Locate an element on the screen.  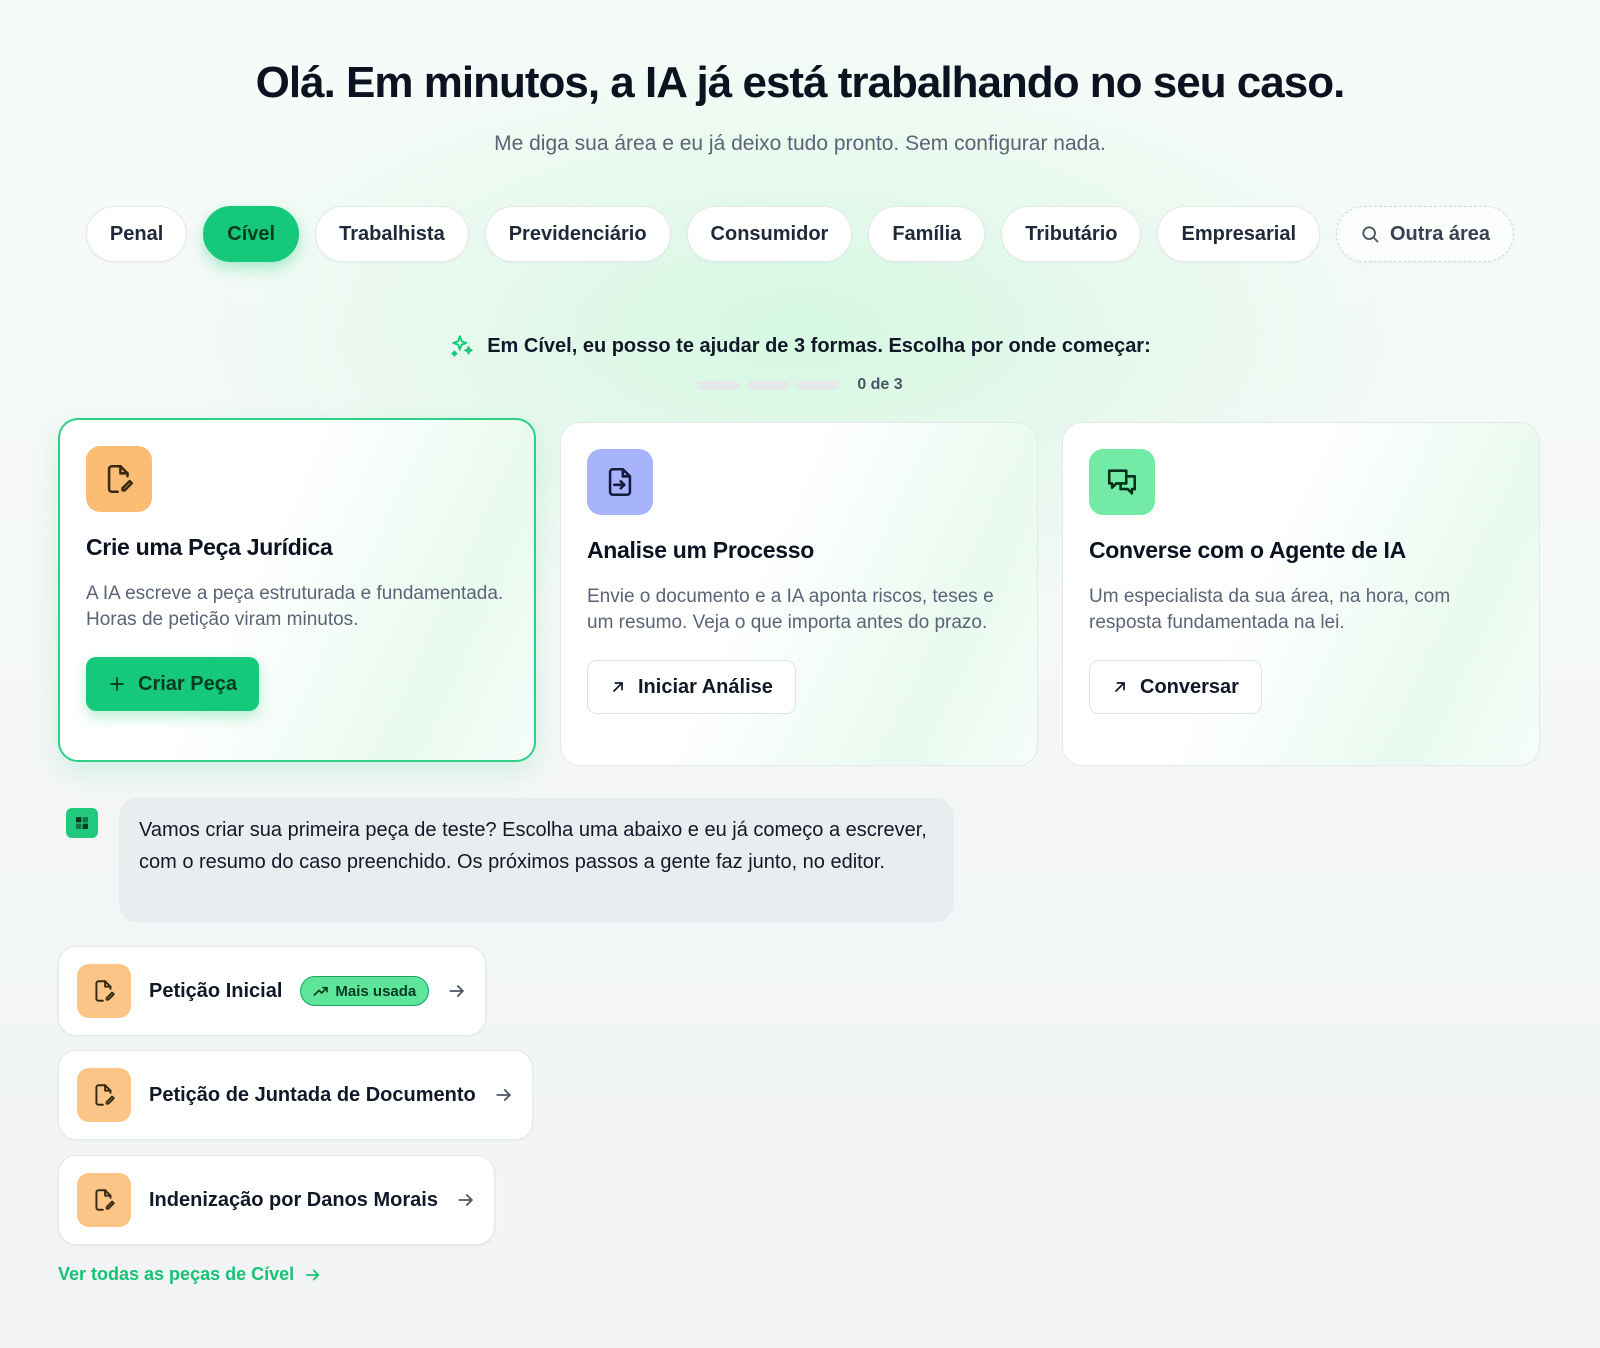
piece-label: Petição Inicial is located at coordinates (216, 990).